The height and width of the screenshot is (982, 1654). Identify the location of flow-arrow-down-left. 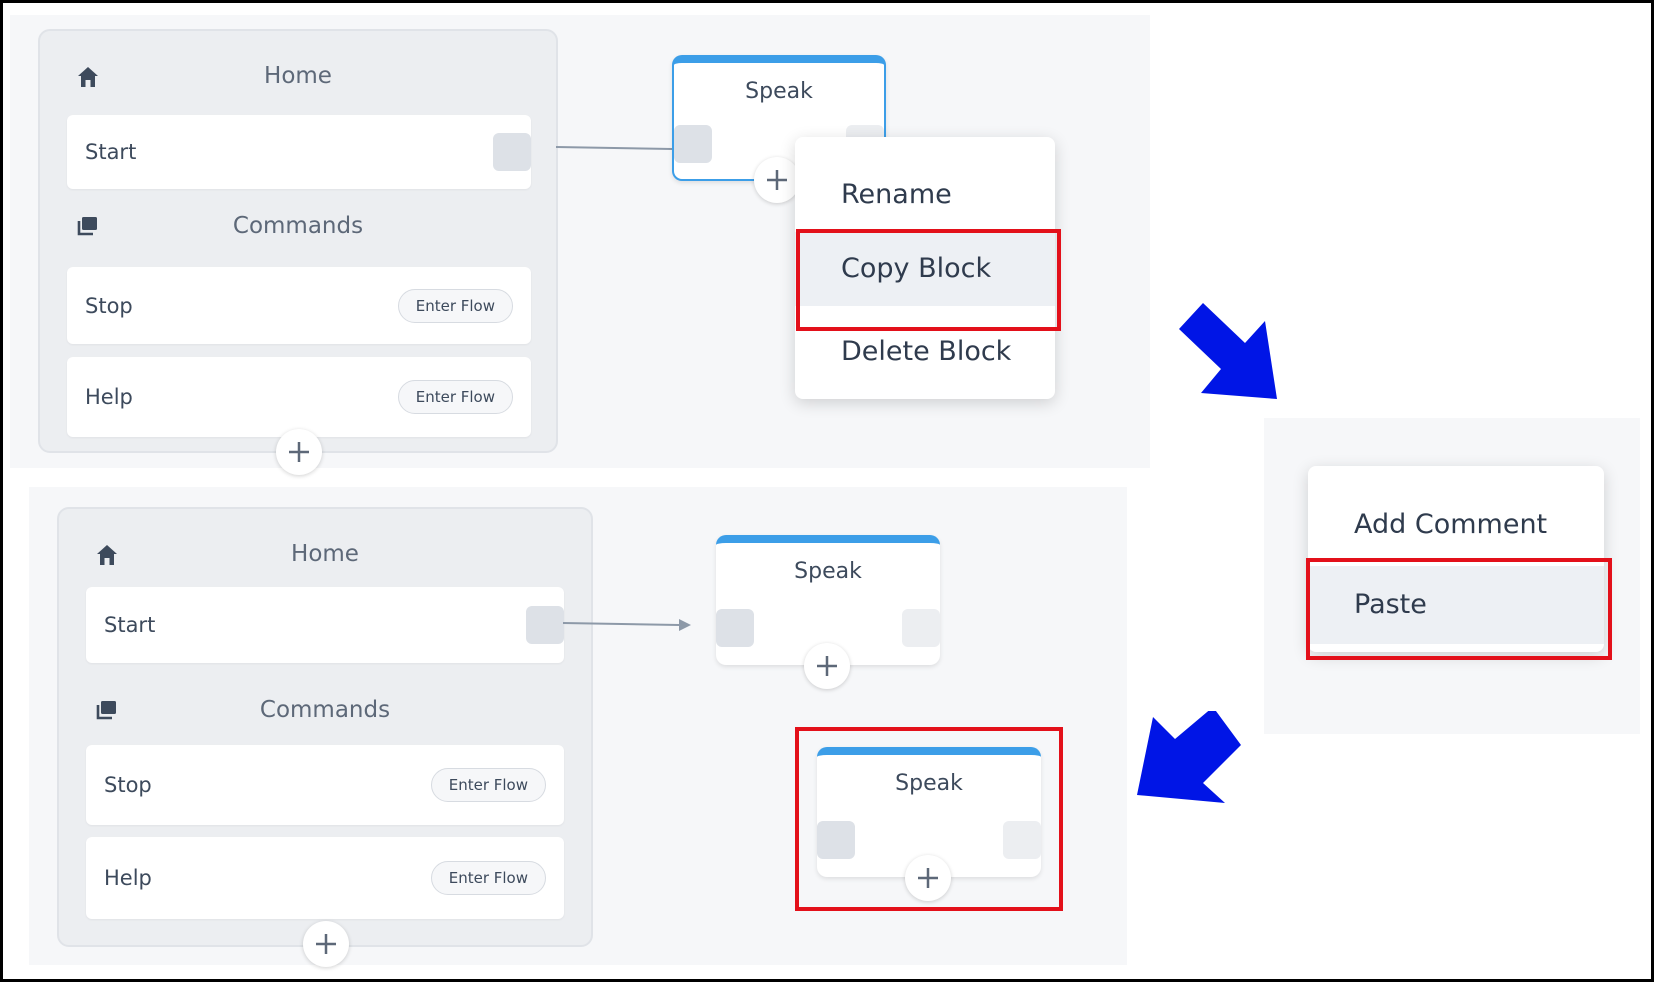
(1189, 757).